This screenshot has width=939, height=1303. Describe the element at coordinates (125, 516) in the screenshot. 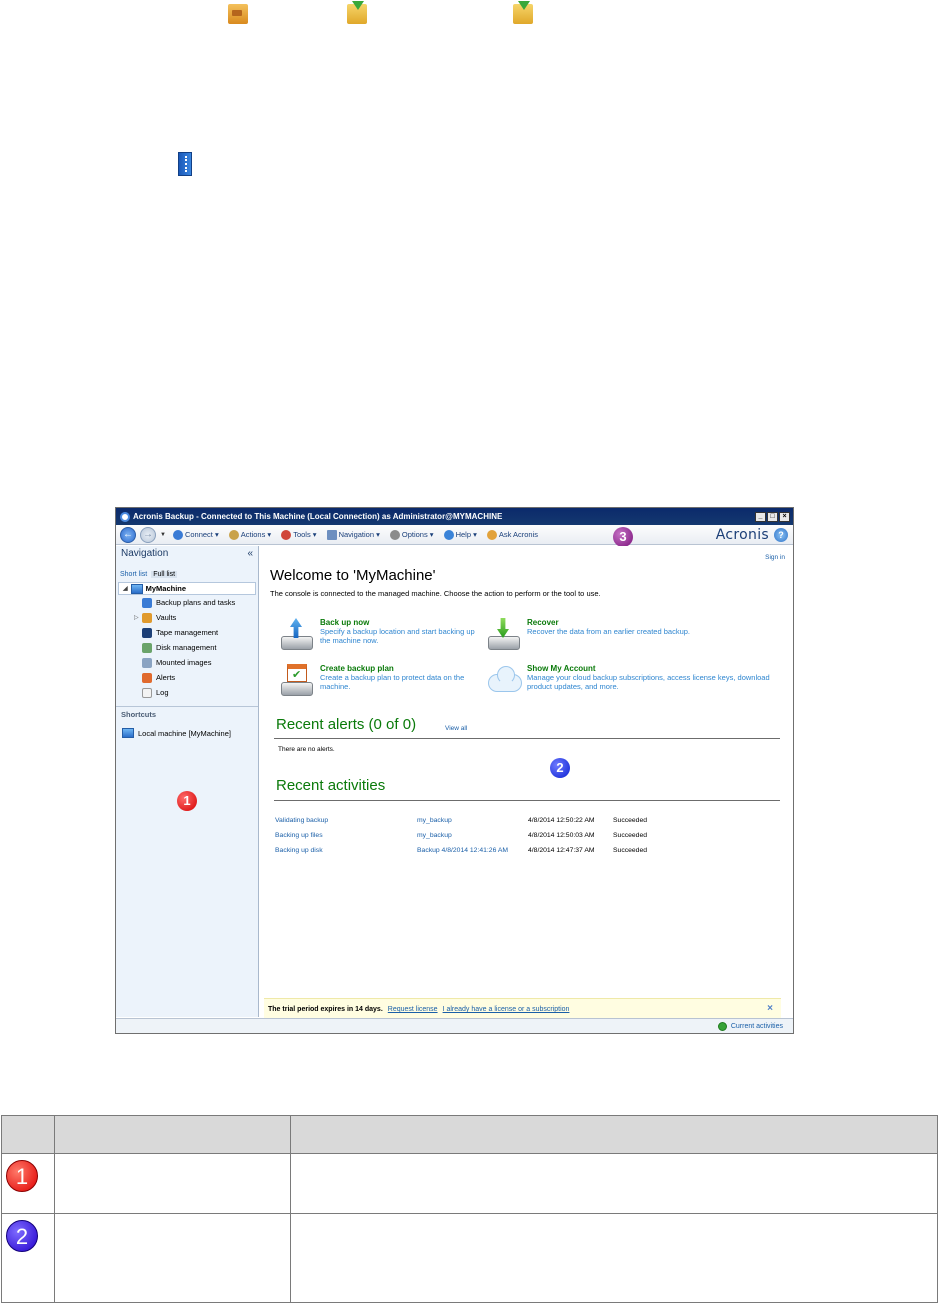

I see `app-logo-icon` at that location.